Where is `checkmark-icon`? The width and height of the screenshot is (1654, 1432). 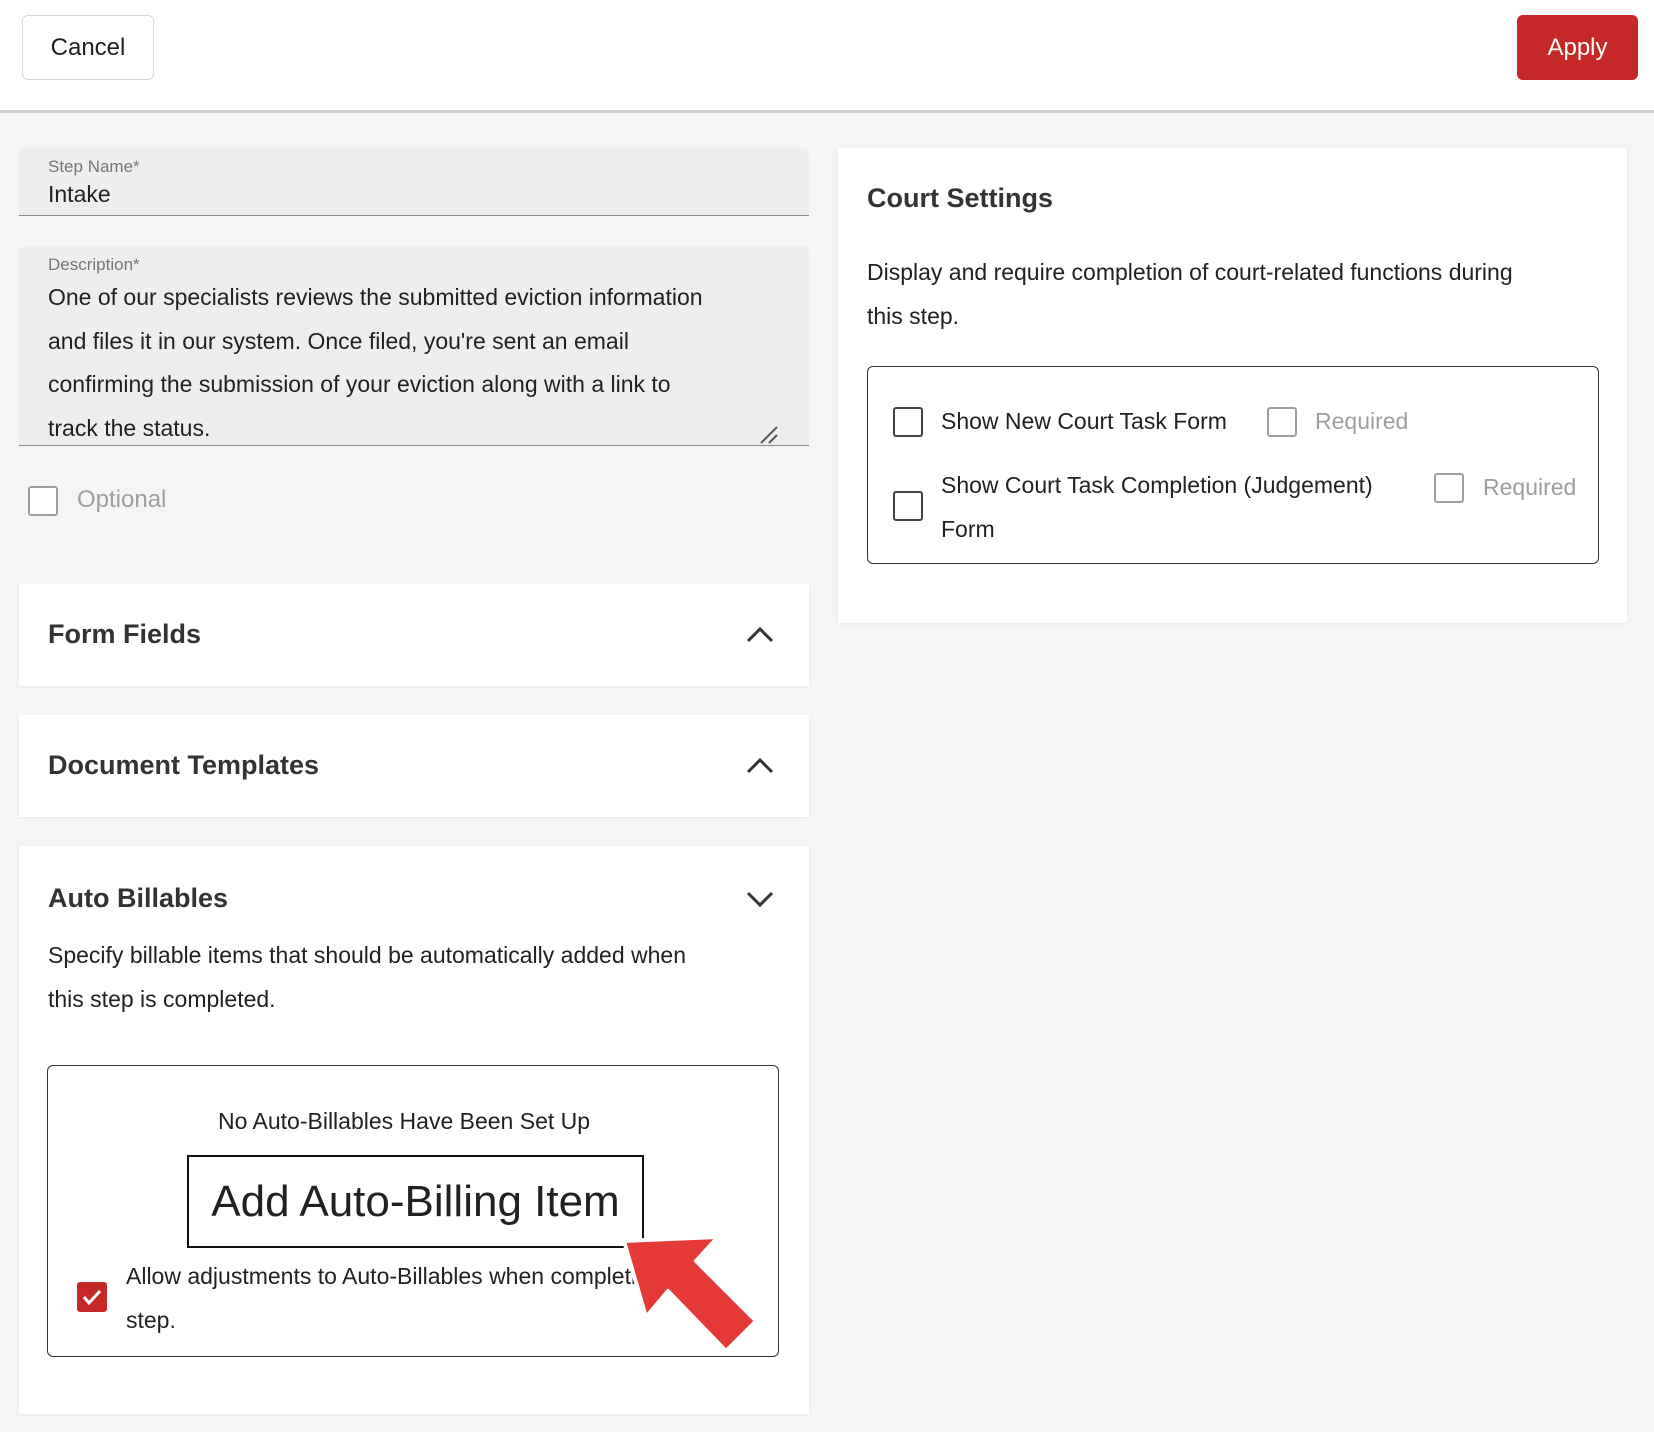
checkmark-icon is located at coordinates (91, 1297).